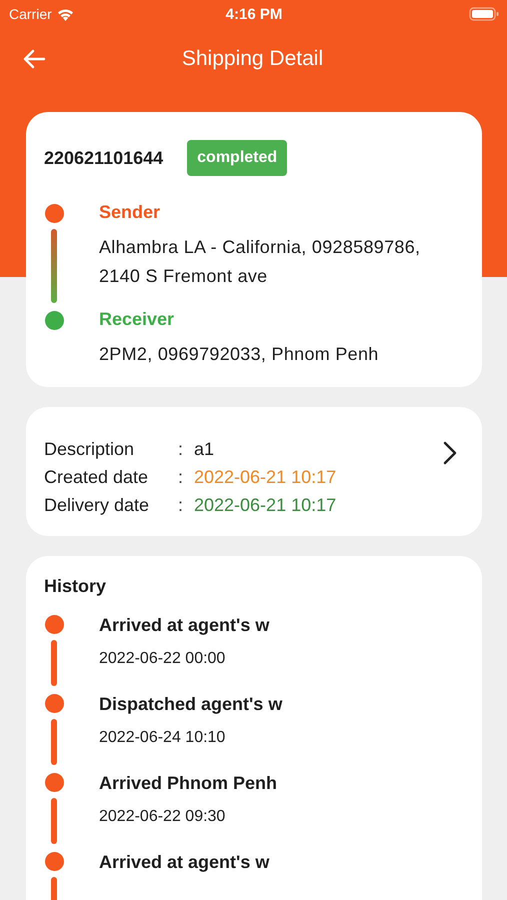 The image size is (507, 900). Describe the element at coordinates (188, 783) in the screenshot. I see `event-title: Arrived Phnom Penh` at that location.